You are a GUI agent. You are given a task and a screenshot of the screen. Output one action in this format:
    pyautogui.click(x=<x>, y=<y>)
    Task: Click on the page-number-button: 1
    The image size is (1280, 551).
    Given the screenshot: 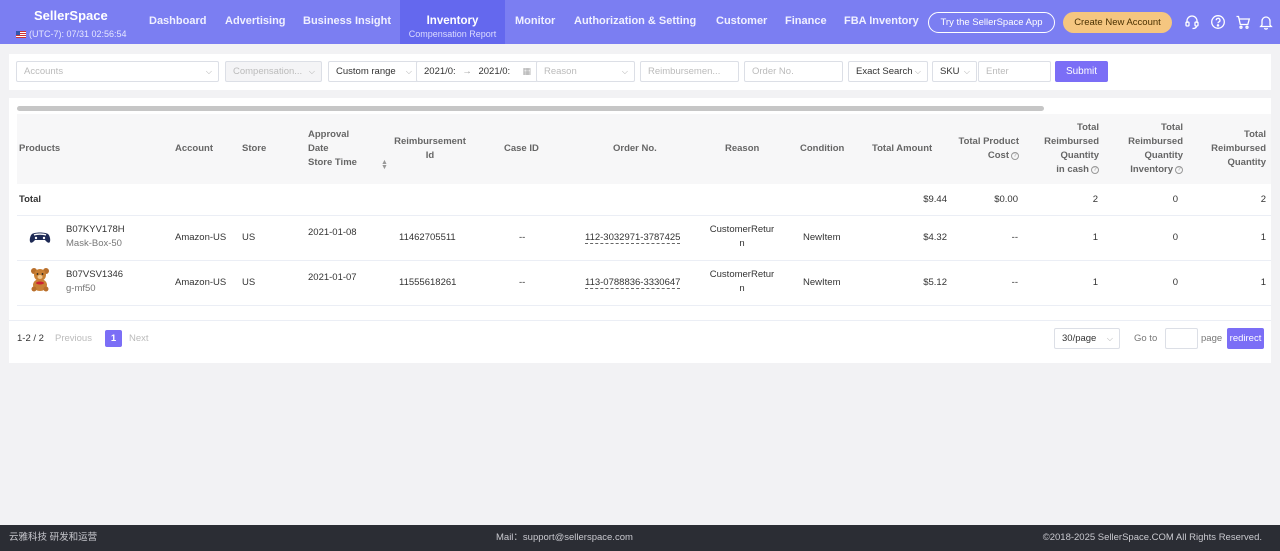 What is the action you would take?
    pyautogui.click(x=113, y=338)
    